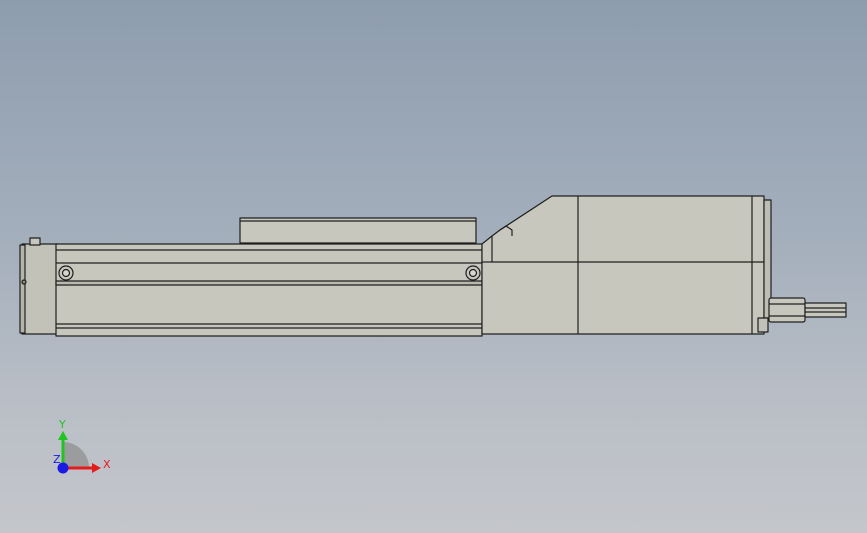  Describe the element at coordinates (787, 310) in the screenshot. I see `cable-gland` at that location.